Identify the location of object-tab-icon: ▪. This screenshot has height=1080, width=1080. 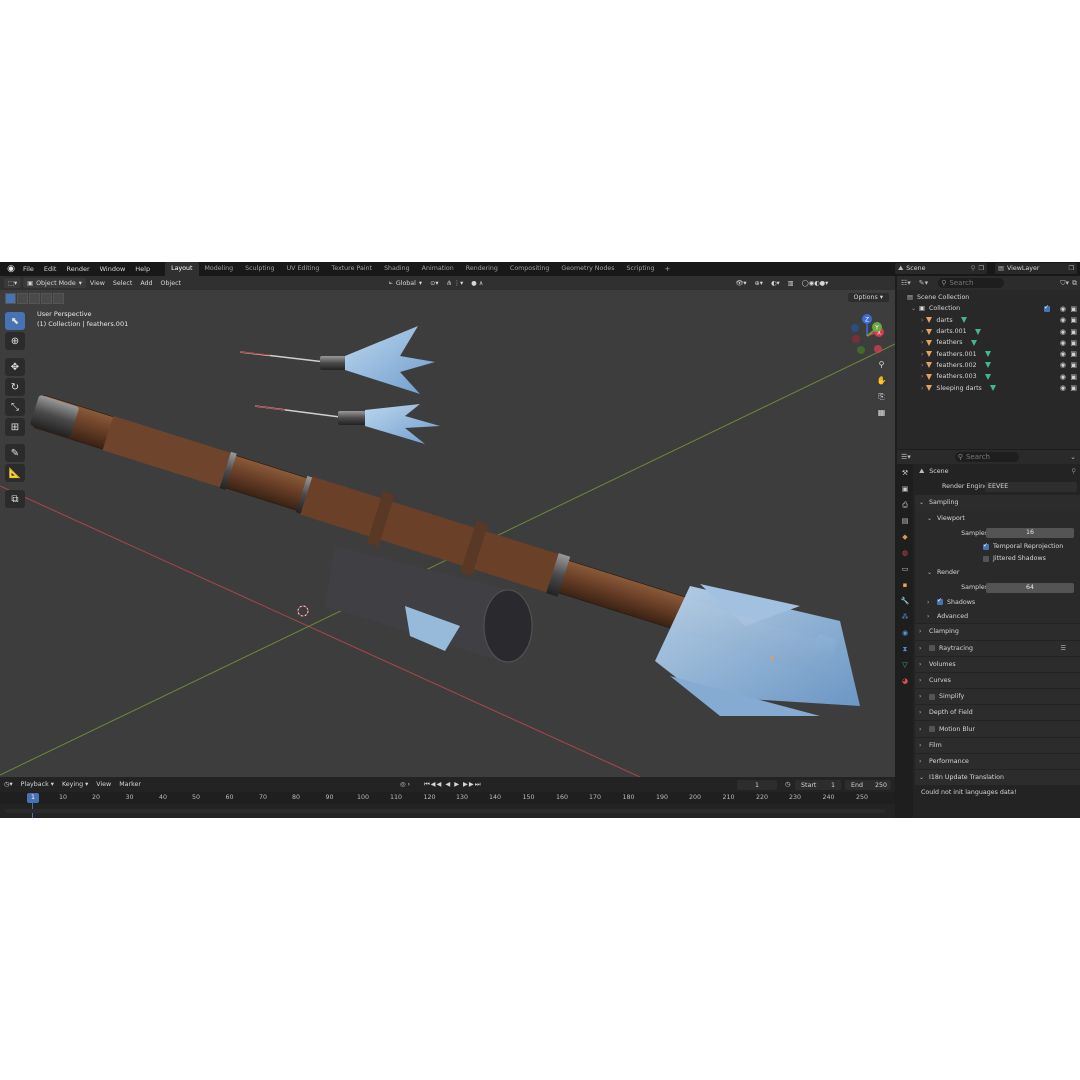
(905, 585).